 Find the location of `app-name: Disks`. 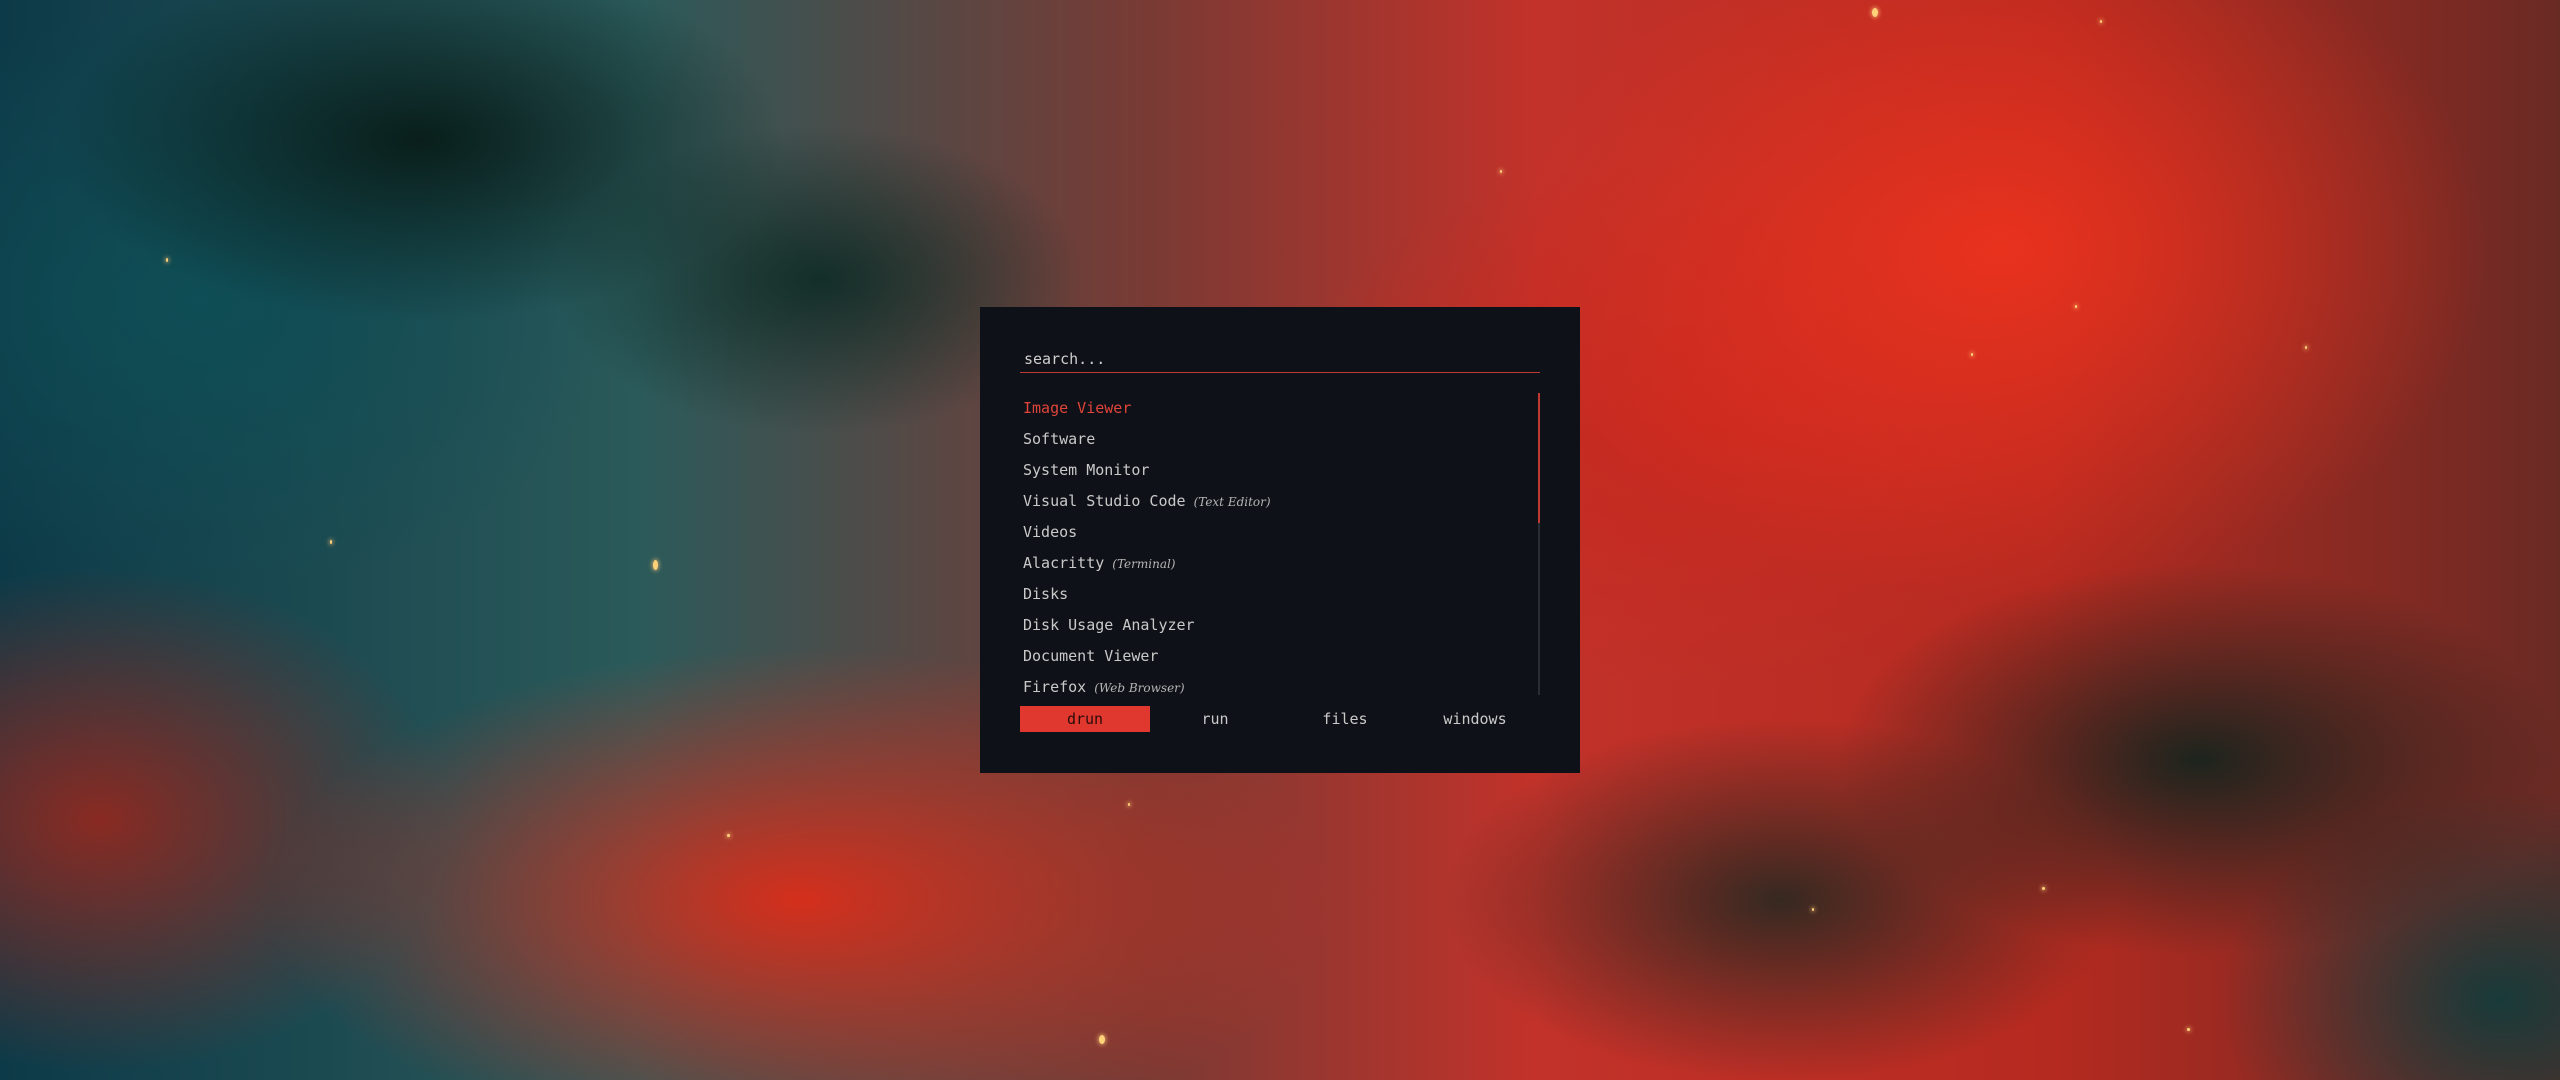

app-name: Disks is located at coordinates (1046, 594).